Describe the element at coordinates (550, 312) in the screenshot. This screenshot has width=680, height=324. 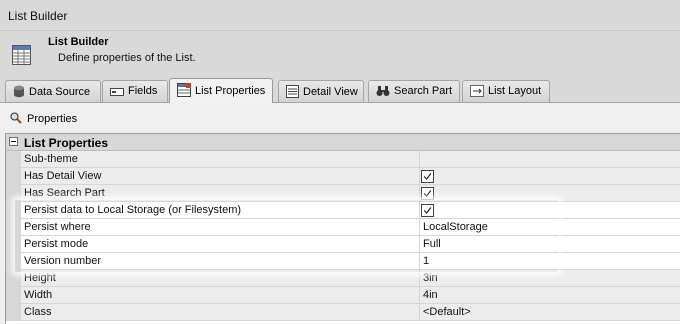
I see `property-value: <Default>` at that location.